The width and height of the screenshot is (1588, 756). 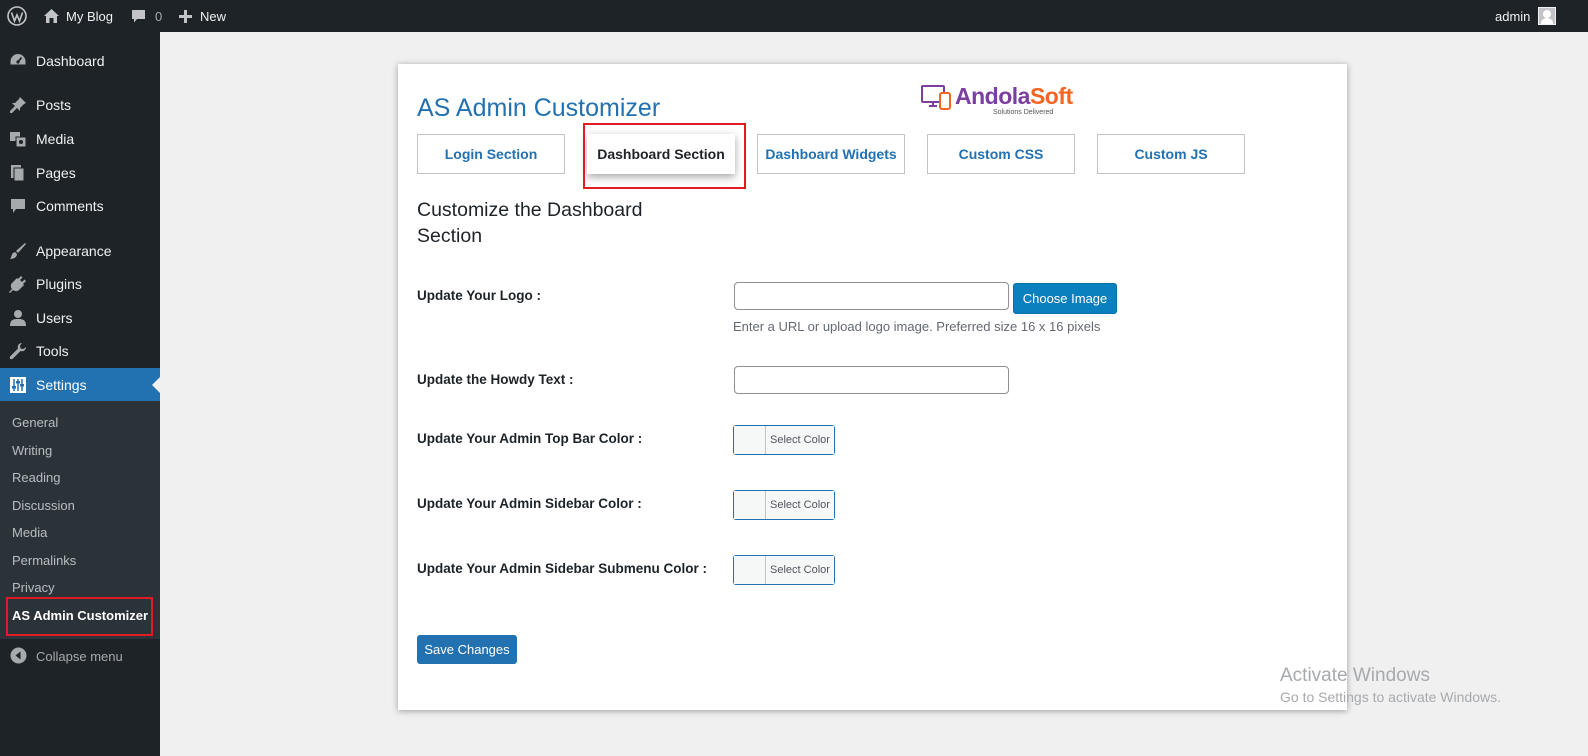 What do you see at coordinates (156, 385) in the screenshot?
I see `current-menu-arrow` at bounding box center [156, 385].